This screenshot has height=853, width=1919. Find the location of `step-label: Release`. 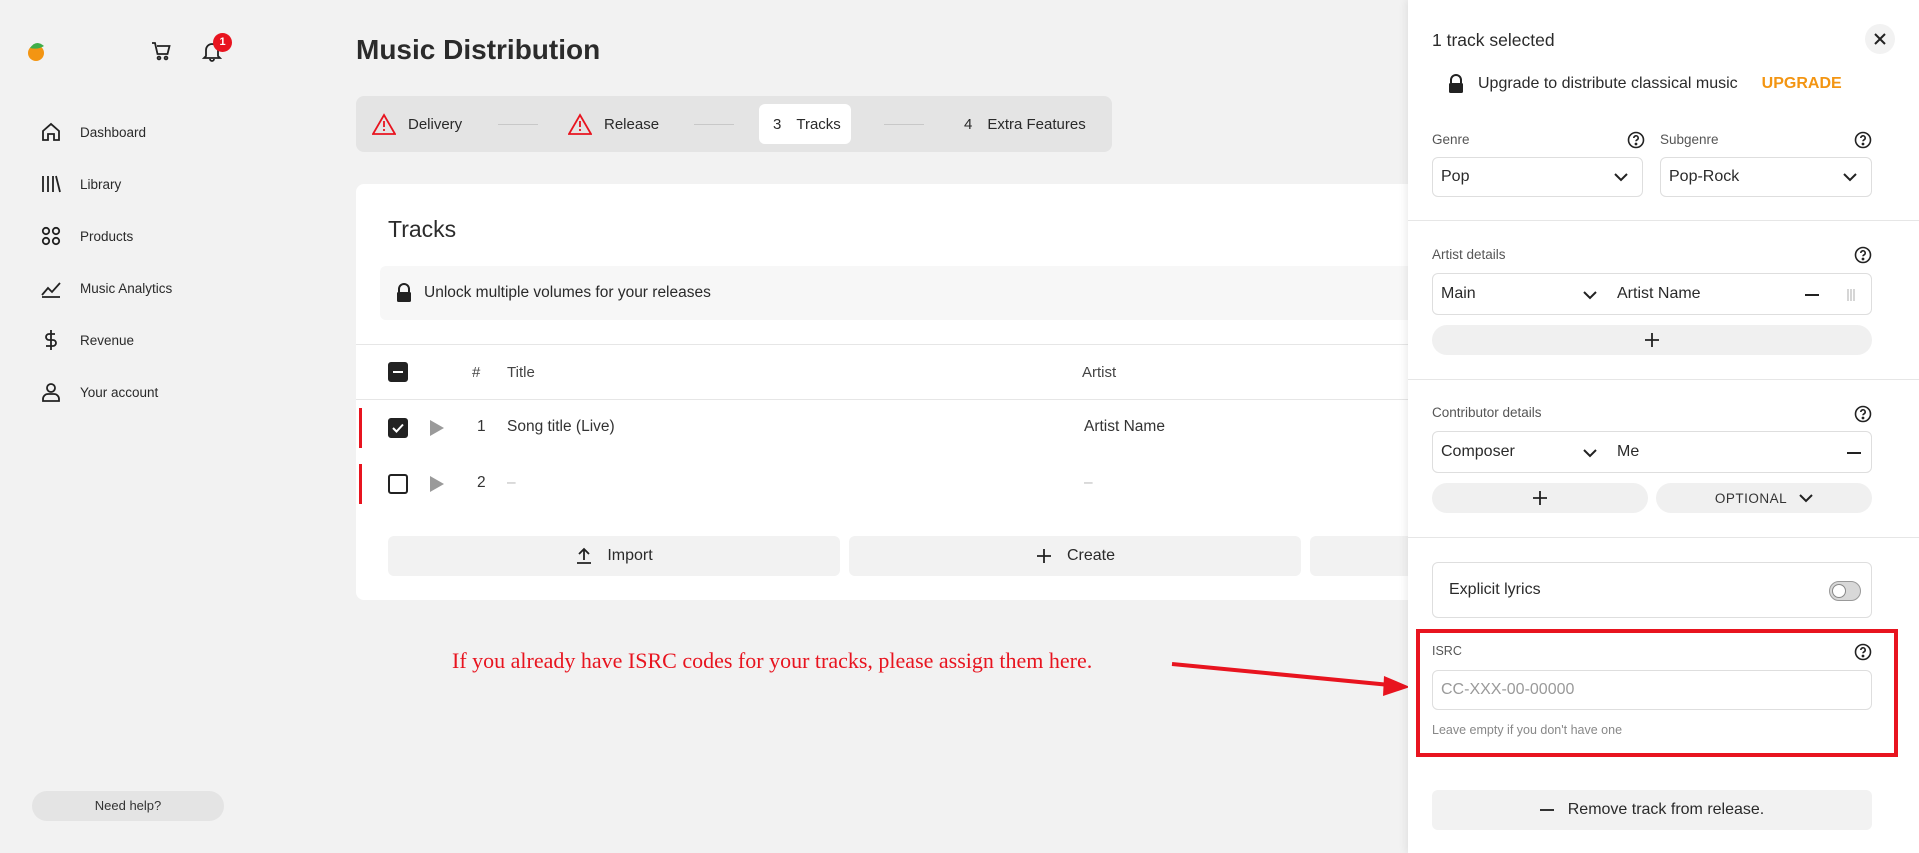

step-label: Release is located at coordinates (632, 124).